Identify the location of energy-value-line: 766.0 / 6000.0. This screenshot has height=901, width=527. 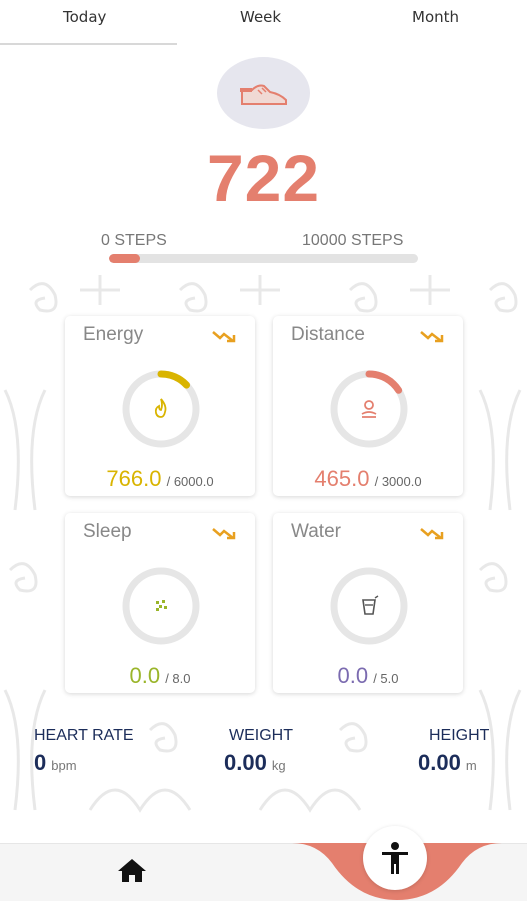
(160, 479).